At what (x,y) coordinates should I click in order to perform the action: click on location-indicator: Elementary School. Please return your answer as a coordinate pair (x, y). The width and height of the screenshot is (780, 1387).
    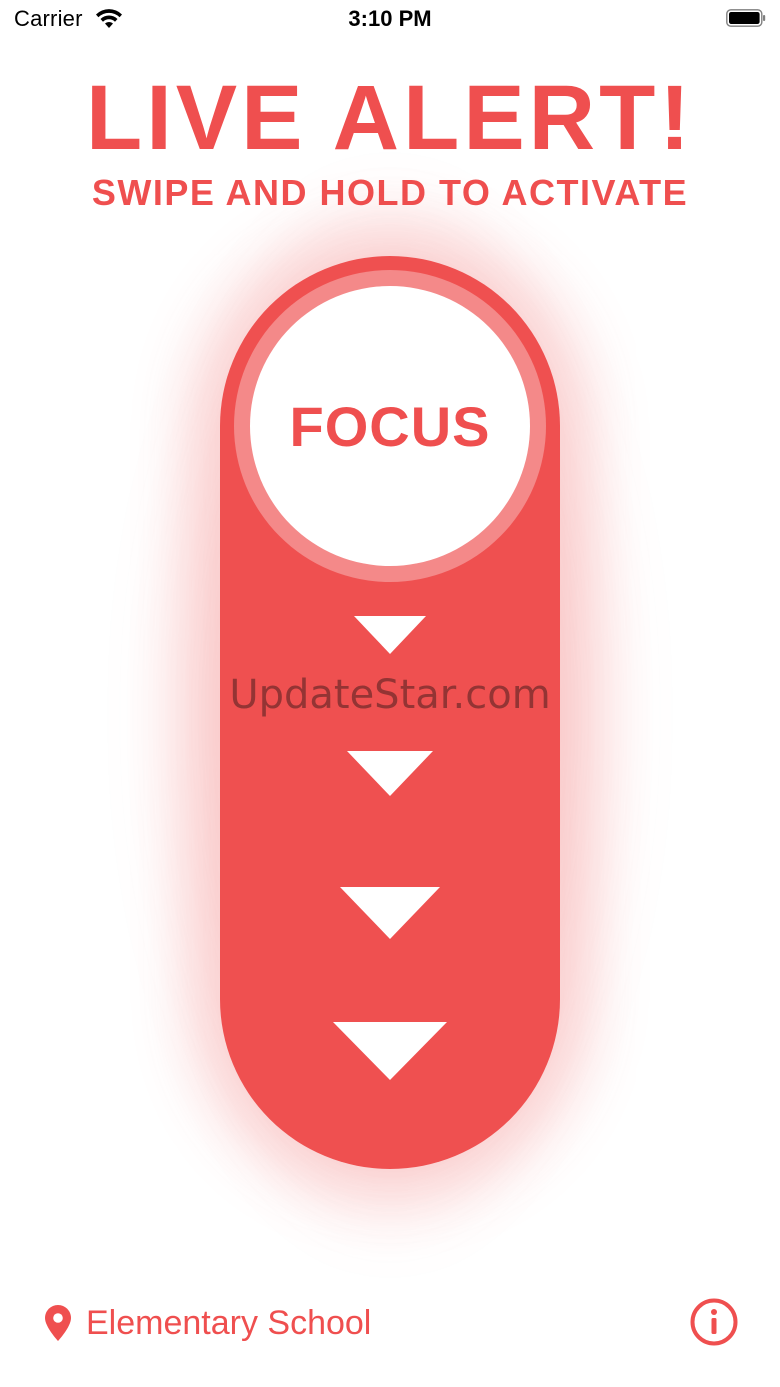
    Looking at the image, I should click on (207, 1323).